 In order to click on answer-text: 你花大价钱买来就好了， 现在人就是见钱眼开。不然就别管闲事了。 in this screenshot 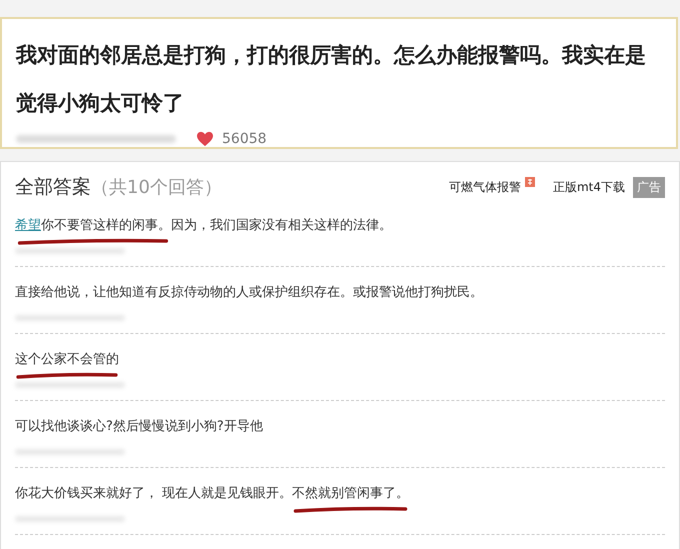, I will do `click(340, 494)`.